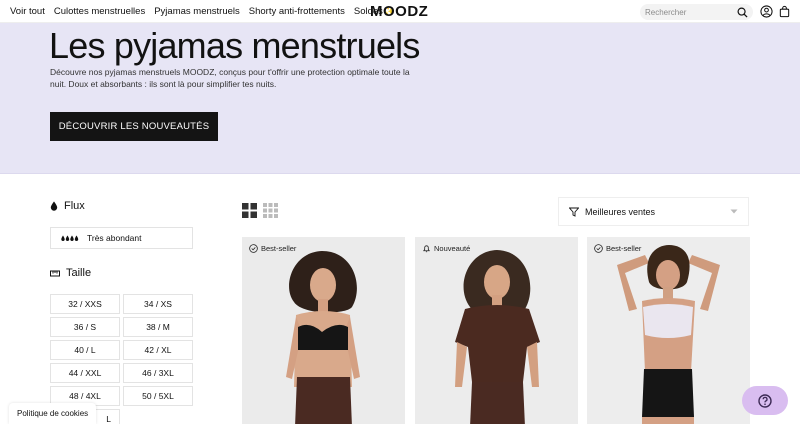 Image resolution: width=800 pixels, height=424 pixels. I want to click on view-toggle, so click(260, 210).